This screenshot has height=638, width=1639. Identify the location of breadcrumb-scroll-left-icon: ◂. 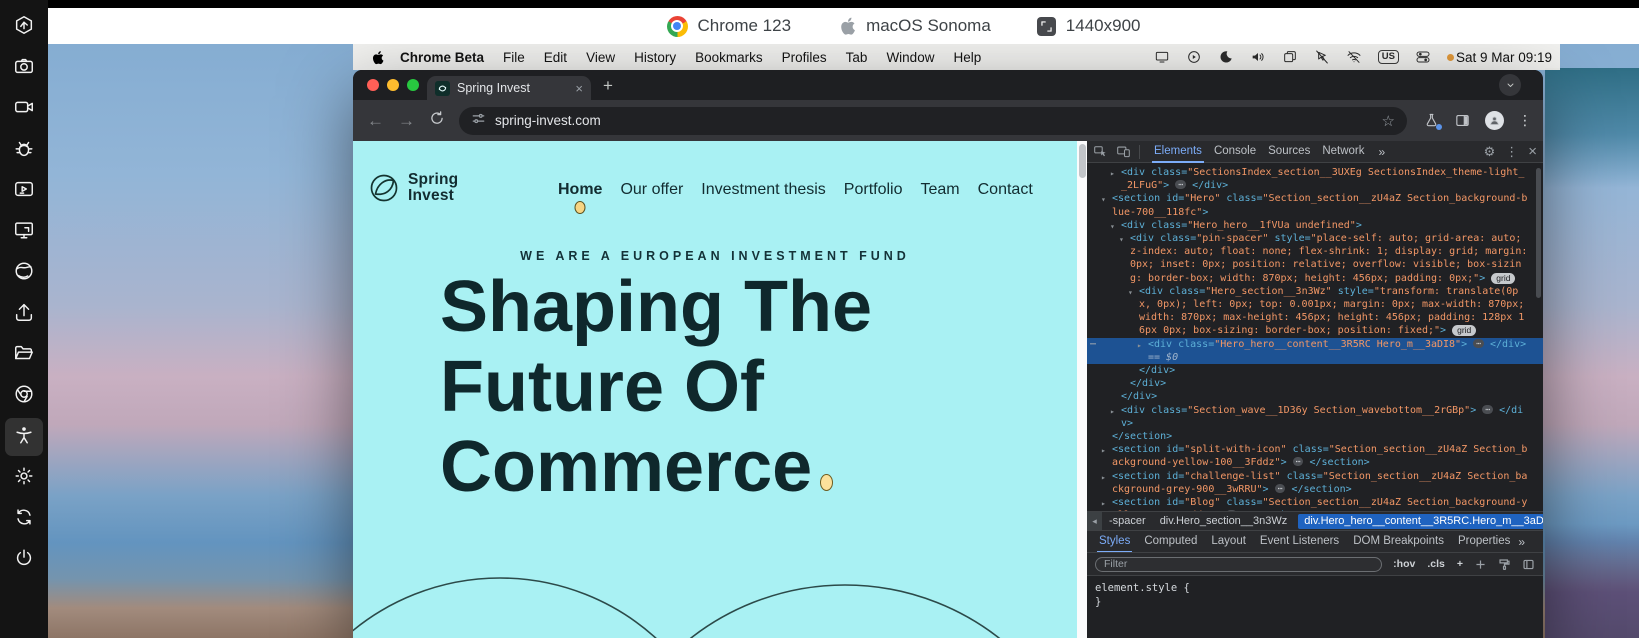
(1094, 521).